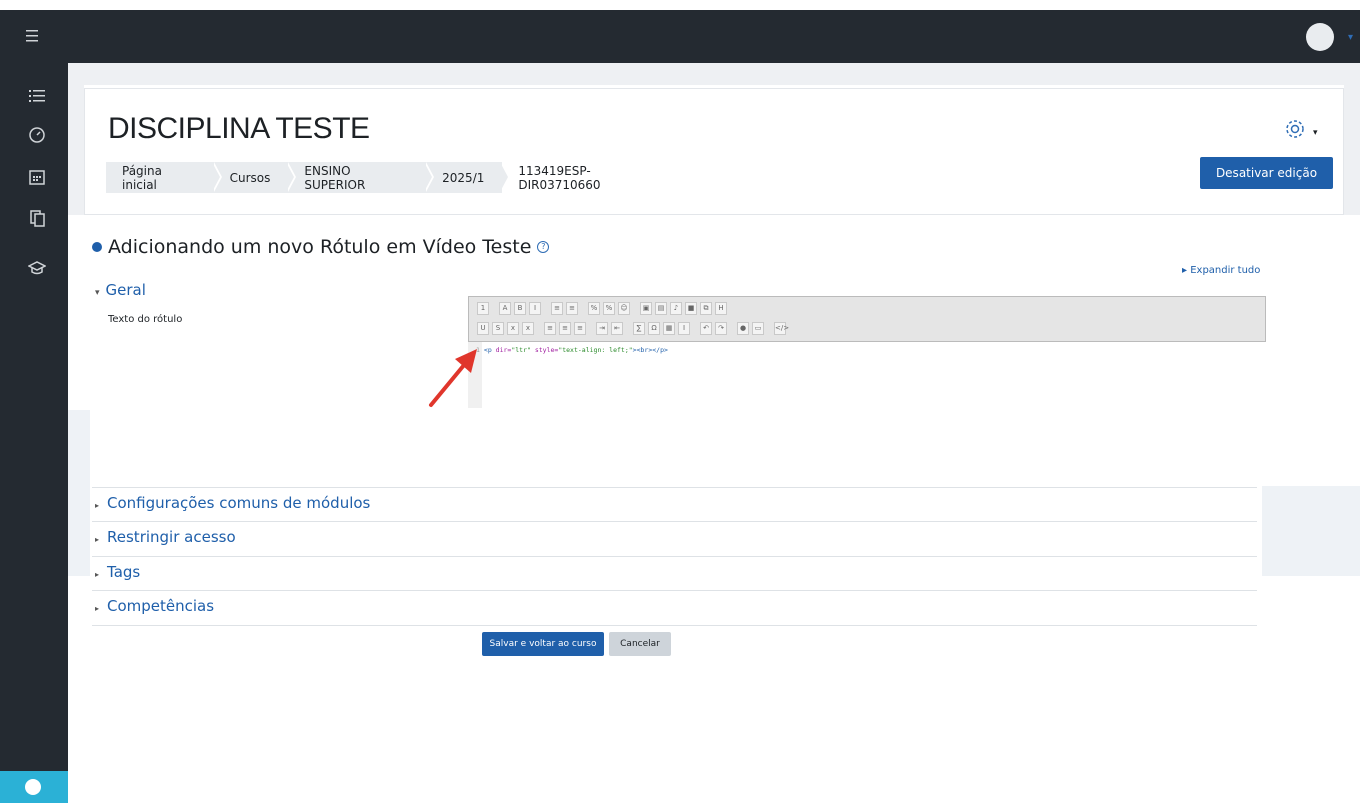  Describe the element at coordinates (758, 328) in the screenshot. I see `screenreader-button: ▭` at that location.